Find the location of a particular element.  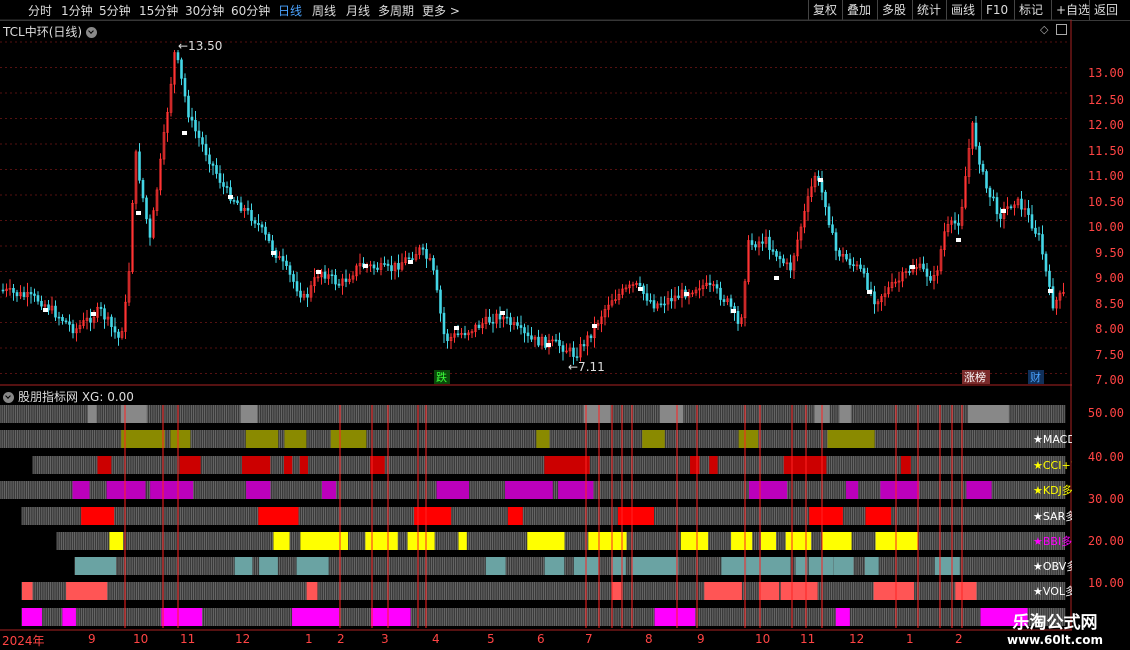

marker-0: 跌 is located at coordinates (441, 377).